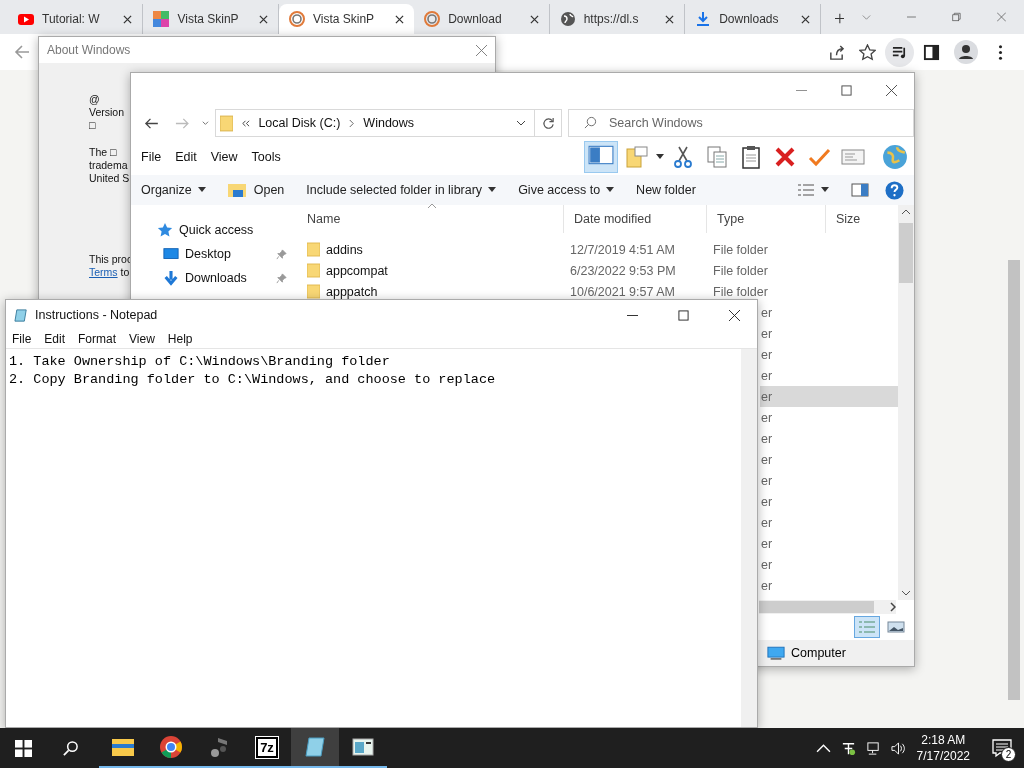 This screenshot has width=1024, height=768. What do you see at coordinates (70, 748) in the screenshot?
I see `search-icon` at bounding box center [70, 748].